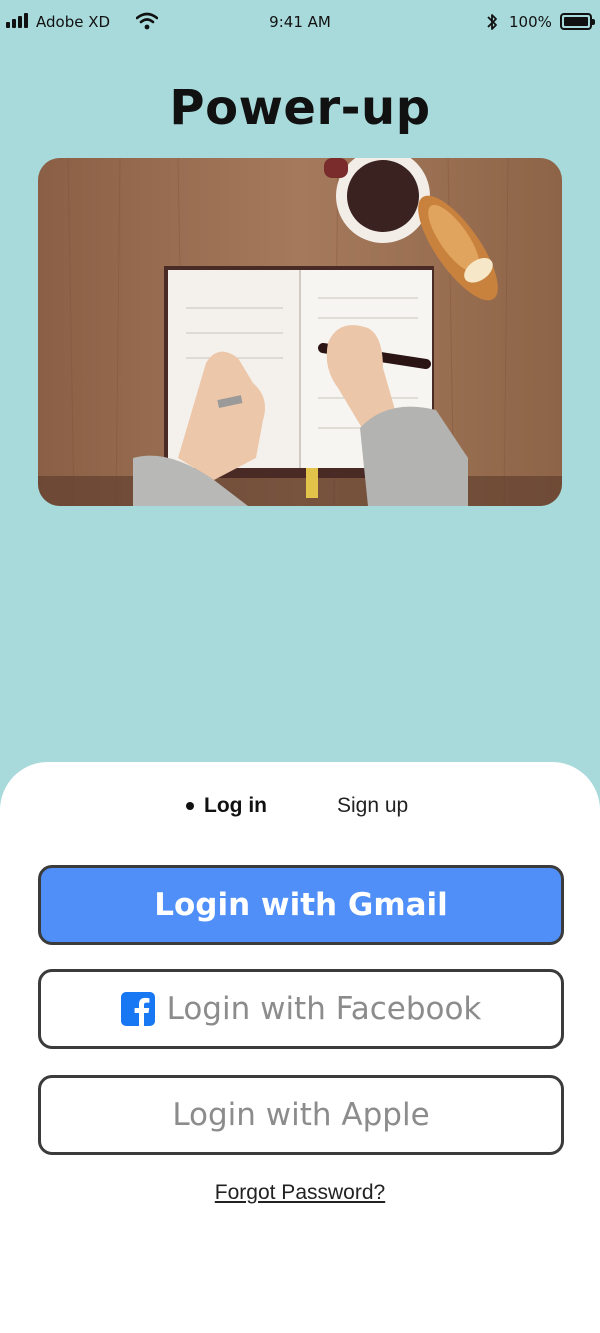  What do you see at coordinates (300, 108) in the screenshot?
I see `app-title: Power-up` at bounding box center [300, 108].